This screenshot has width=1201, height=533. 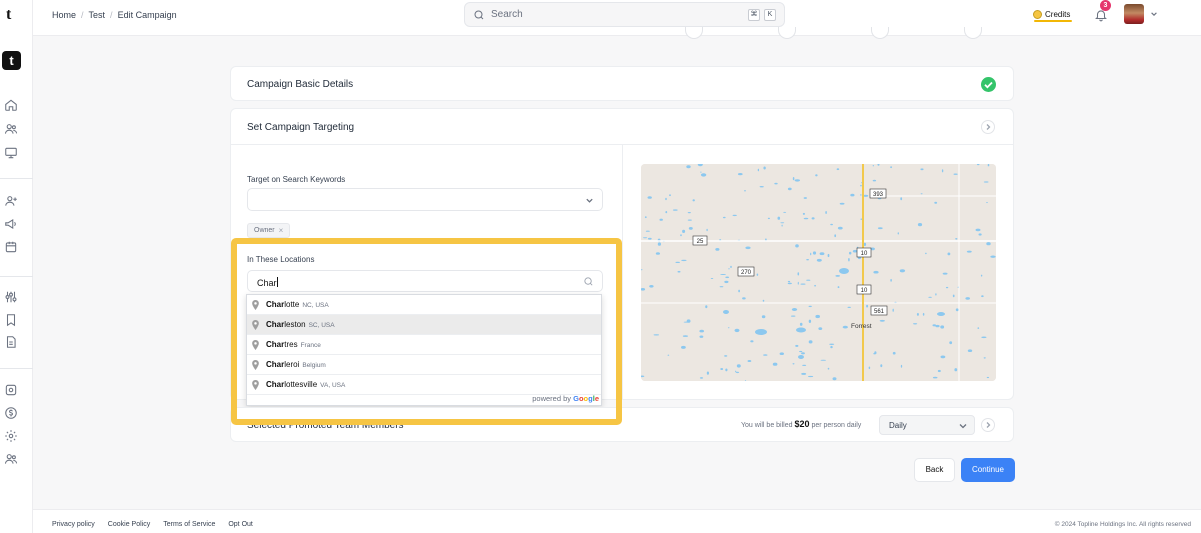 I want to click on back-button: Back, so click(x=934, y=470).